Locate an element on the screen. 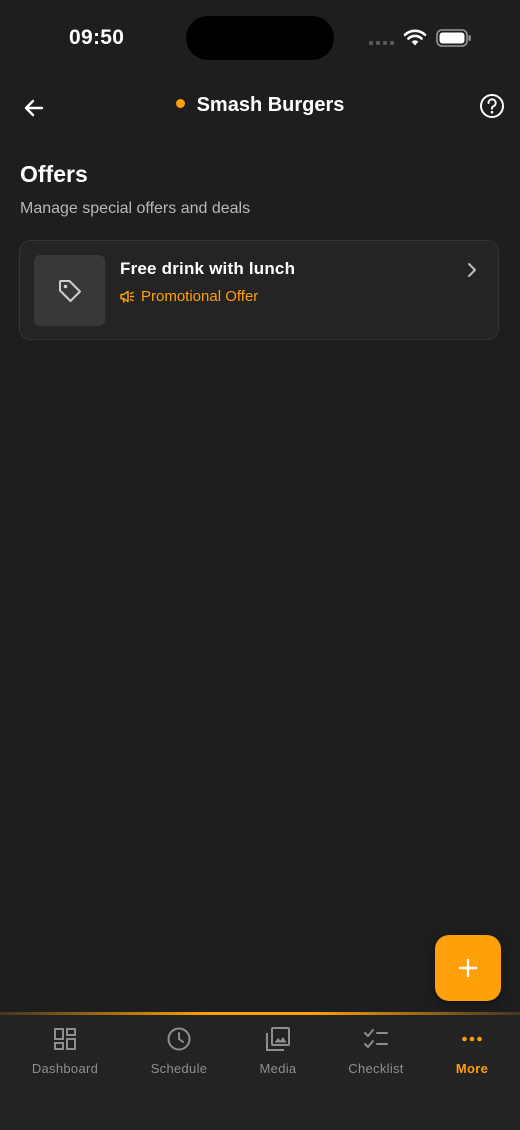 The image size is (520, 1130). tab-more: More is located at coordinates (470, 1061).